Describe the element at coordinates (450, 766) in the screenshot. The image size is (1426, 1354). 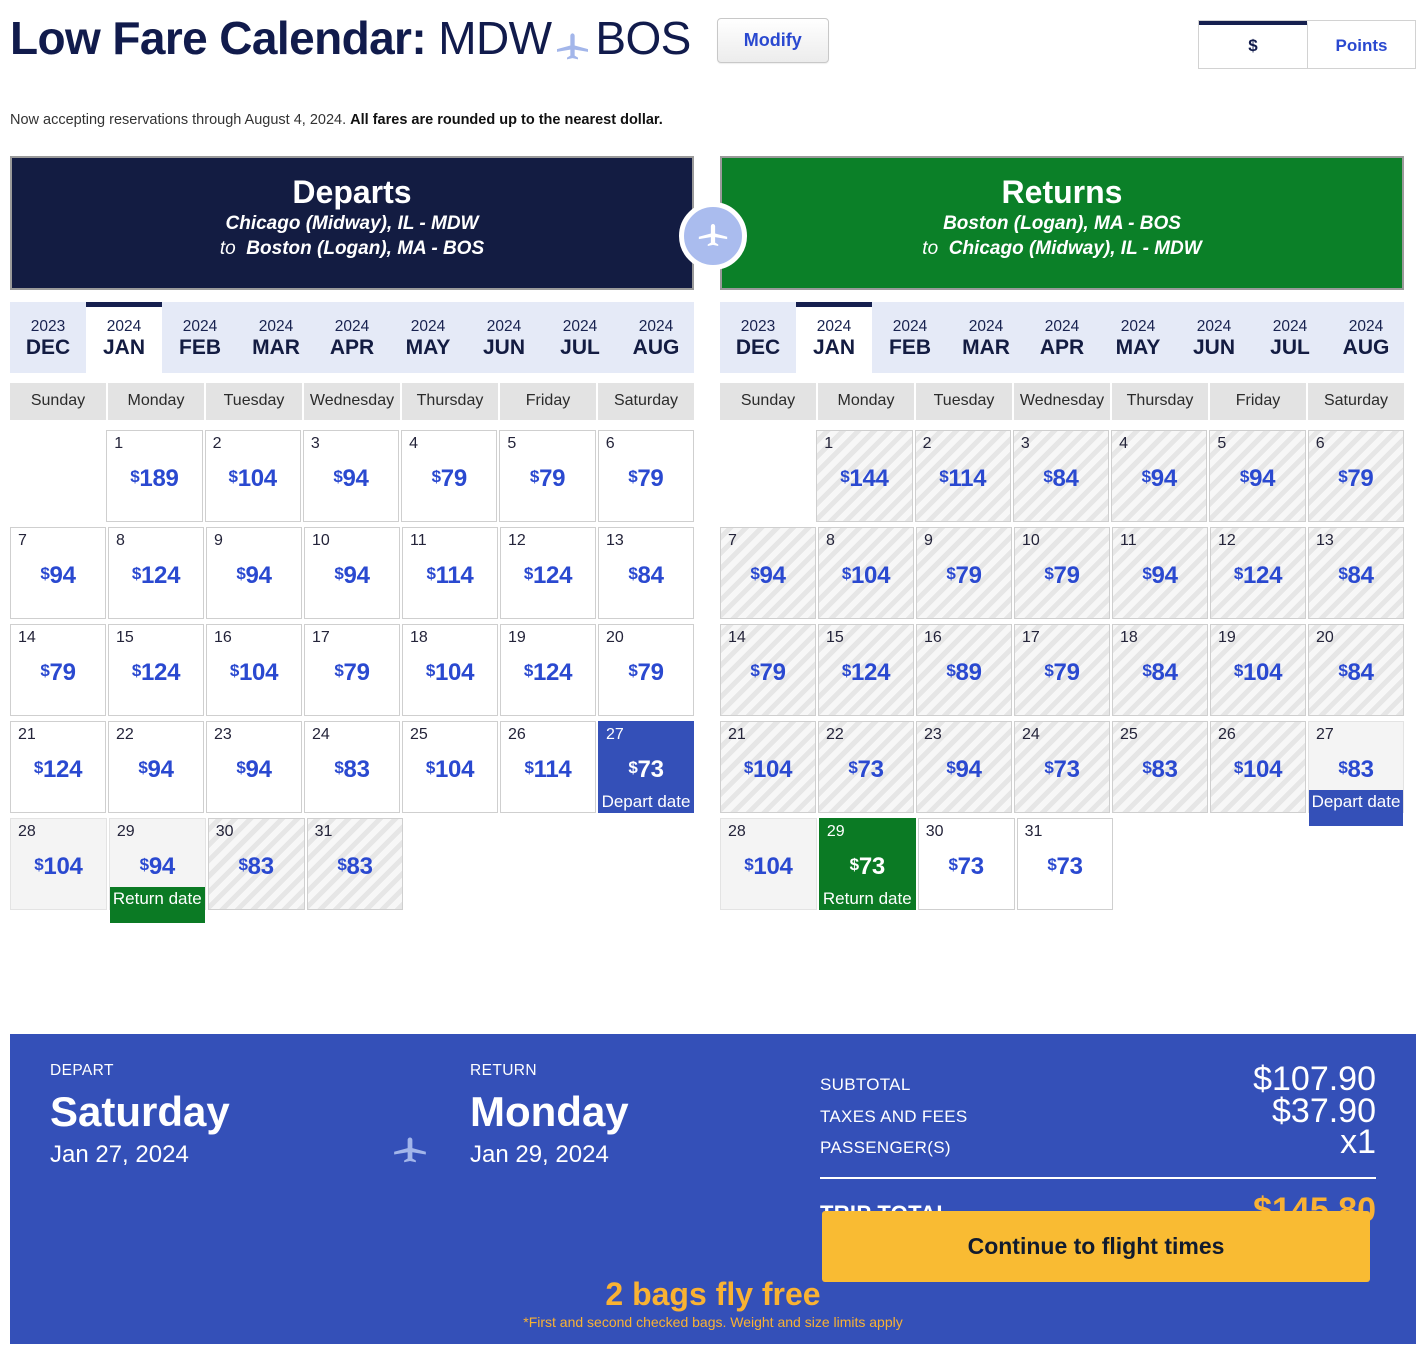
I see `calendar-day-cell-25: 25 $104` at that location.